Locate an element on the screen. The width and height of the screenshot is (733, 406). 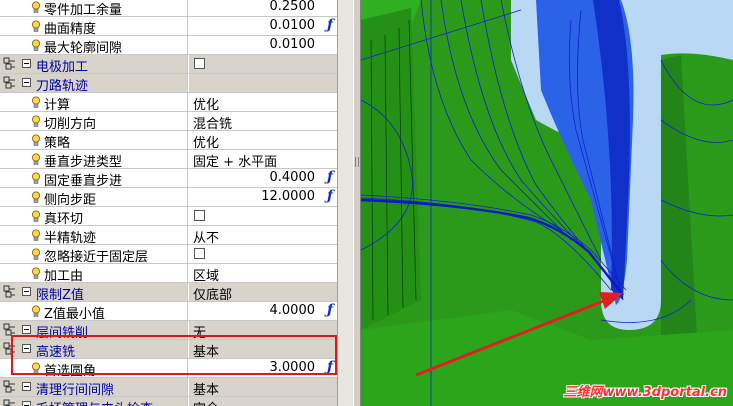
property-name-cell: 切削方向 is located at coordinates (94, 121).